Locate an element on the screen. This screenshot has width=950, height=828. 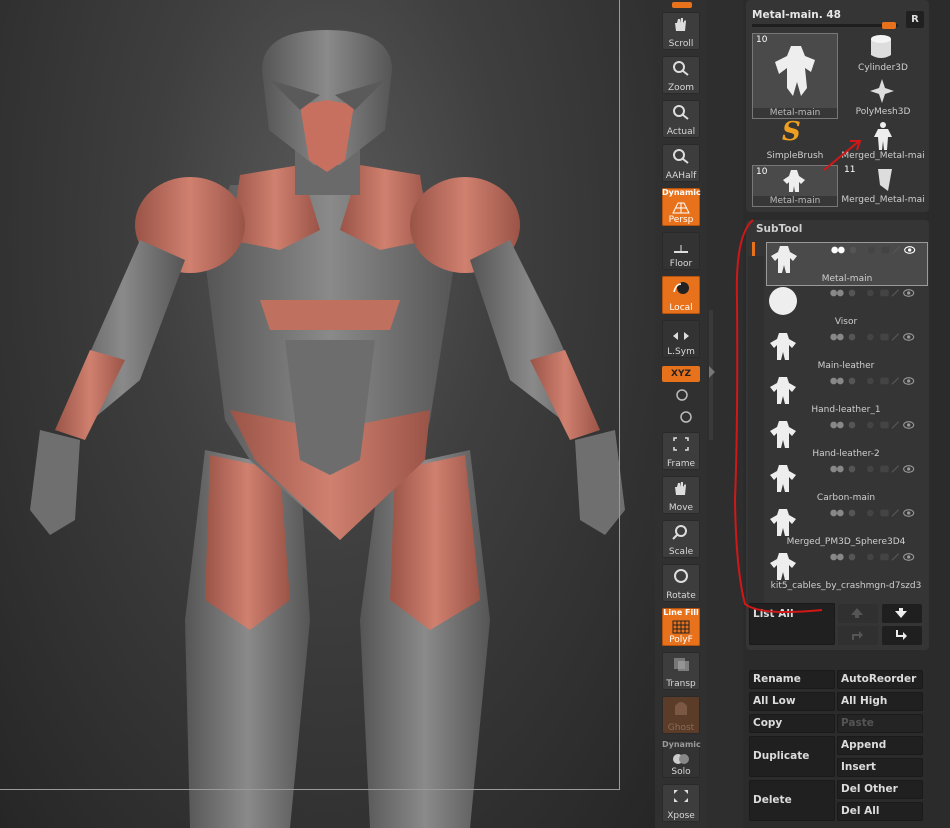
subtool-row: Hand-leather-2 is located at coordinates (846, 439).